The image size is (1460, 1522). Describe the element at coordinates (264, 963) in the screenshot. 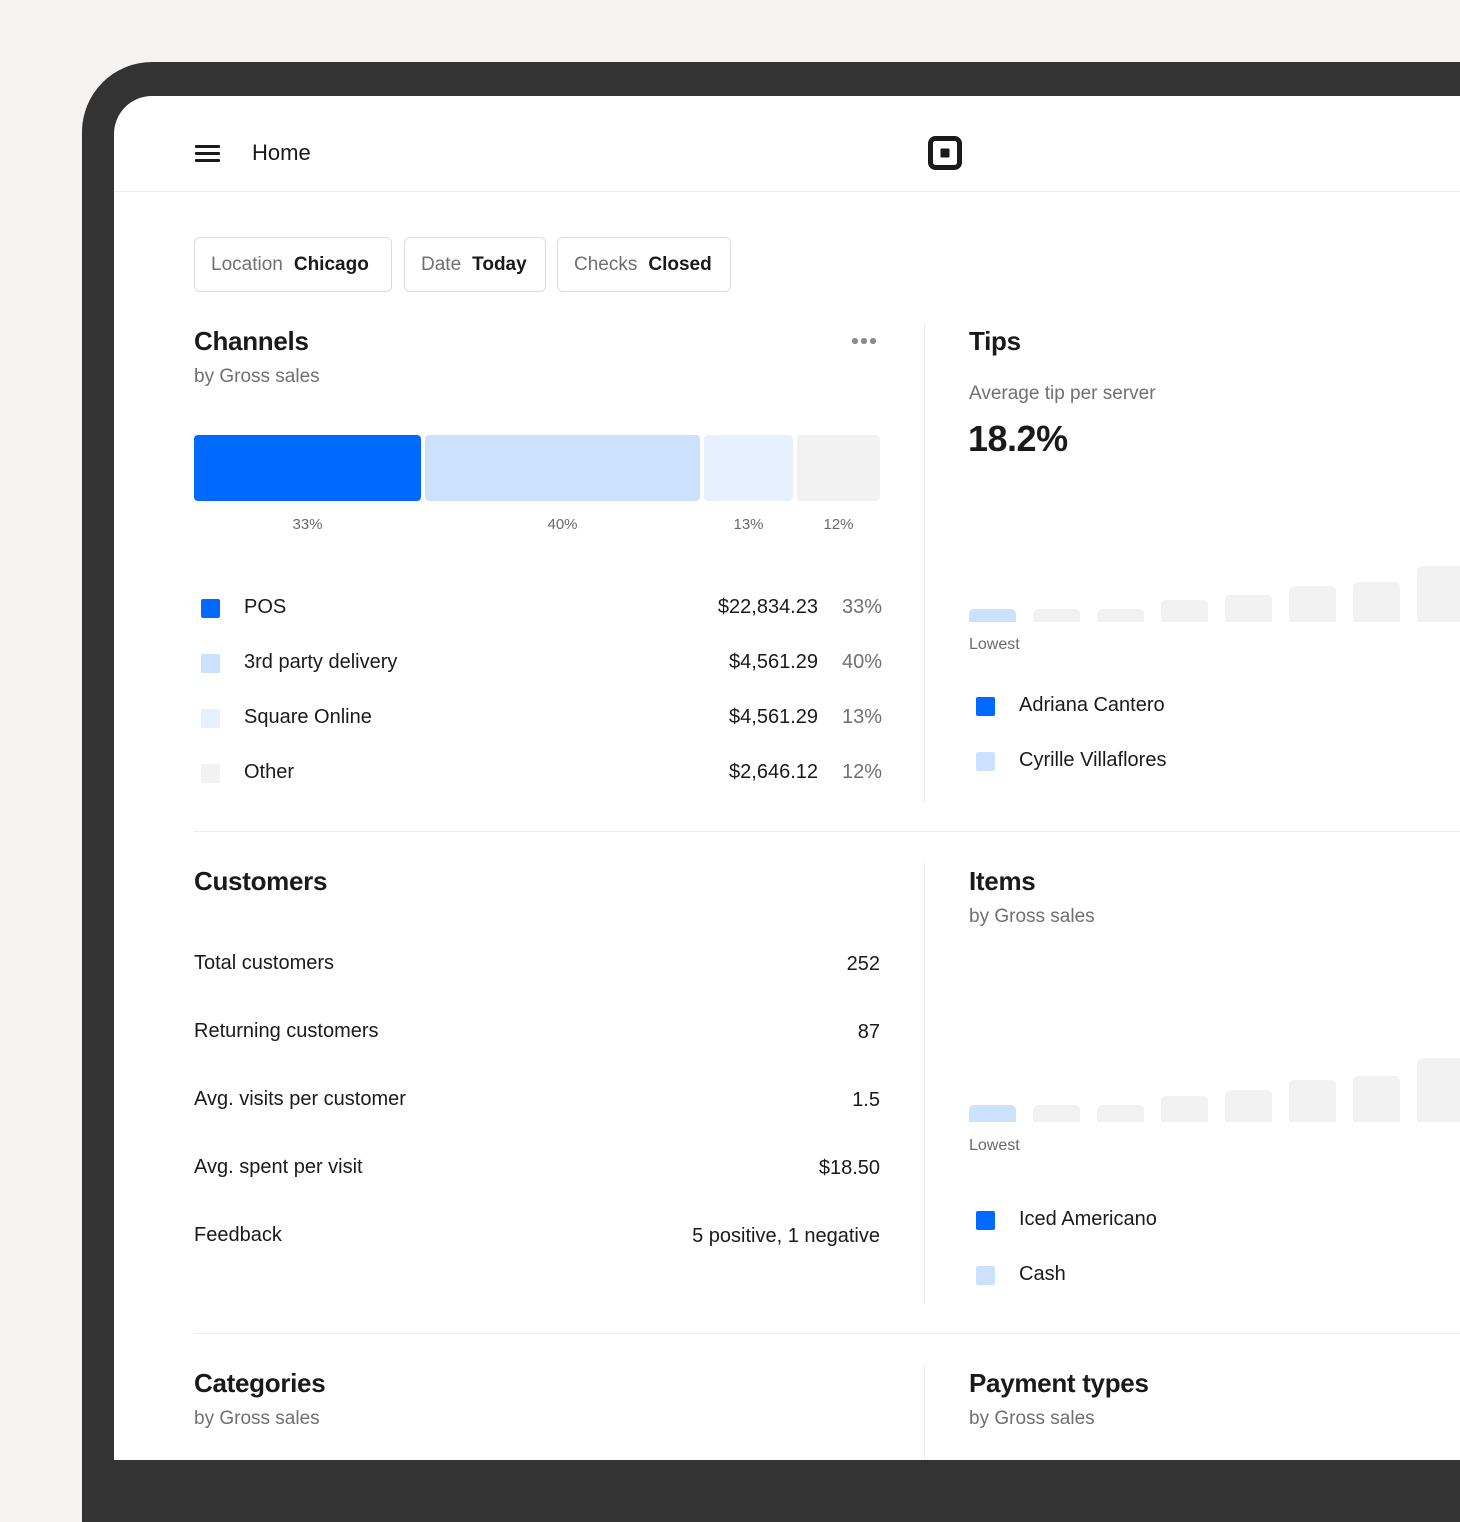

I see `customers-label-total: Total customers` at that location.